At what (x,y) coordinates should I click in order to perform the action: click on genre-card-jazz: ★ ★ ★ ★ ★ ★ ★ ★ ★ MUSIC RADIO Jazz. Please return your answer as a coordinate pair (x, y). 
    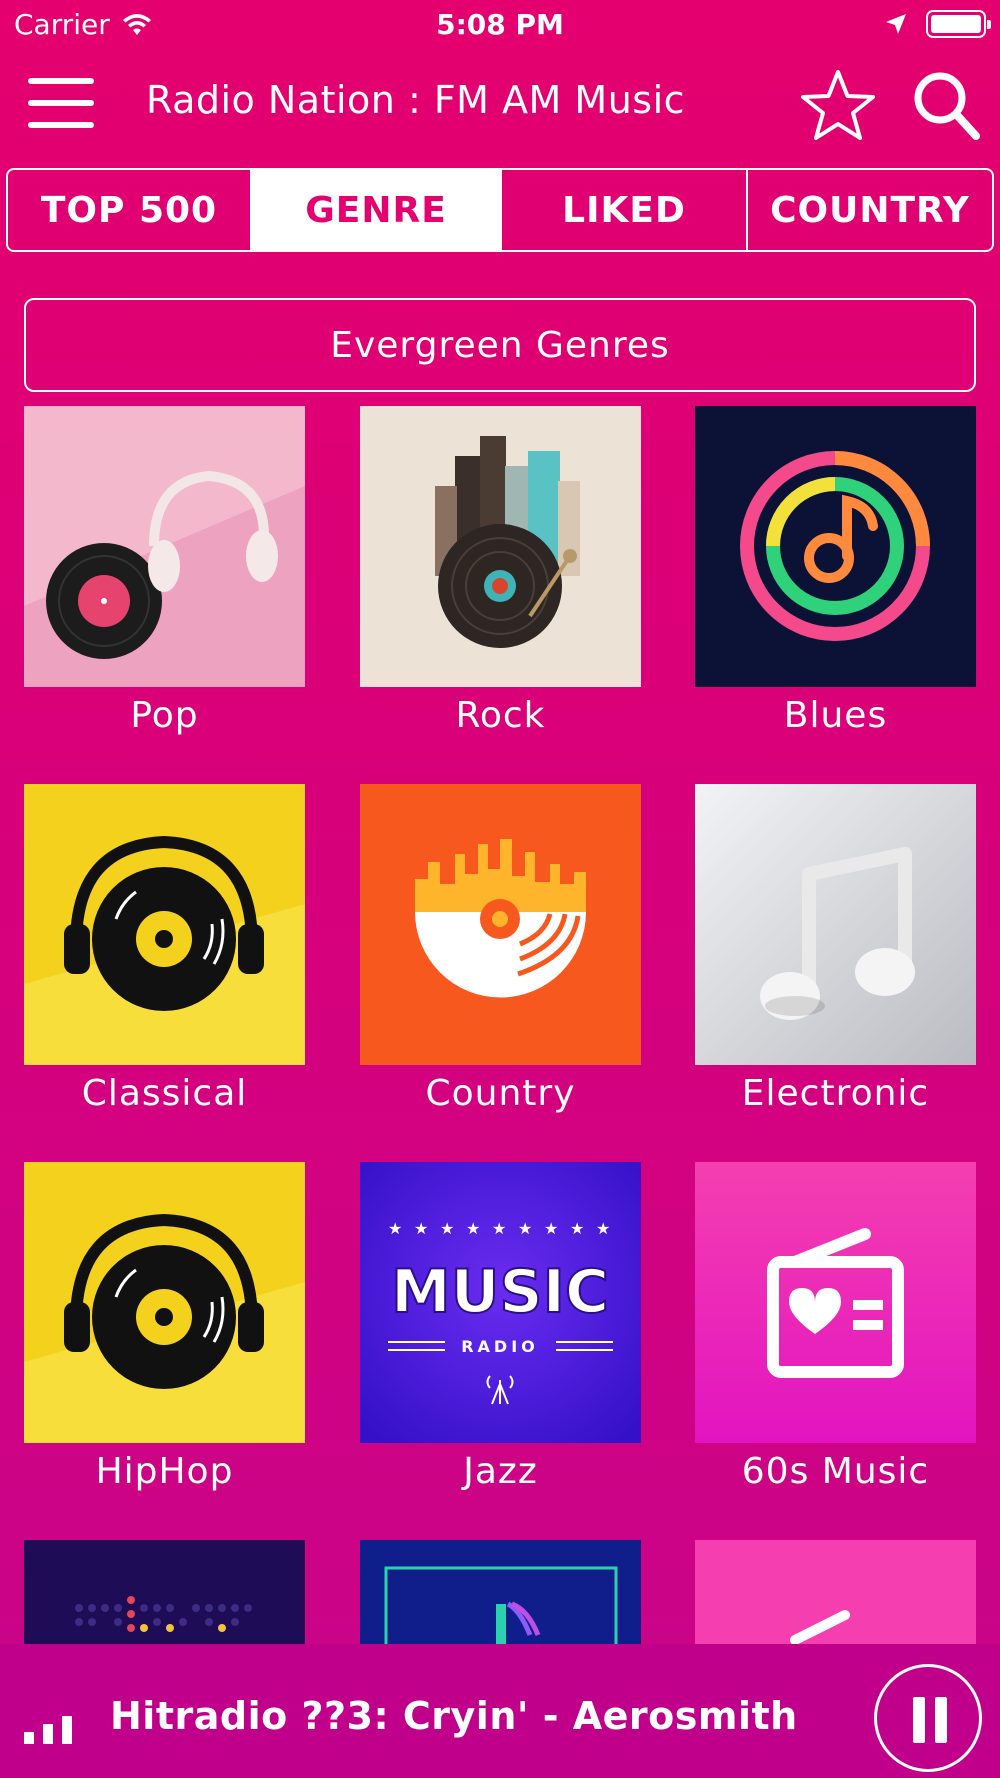
    Looking at the image, I should click on (500, 1327).